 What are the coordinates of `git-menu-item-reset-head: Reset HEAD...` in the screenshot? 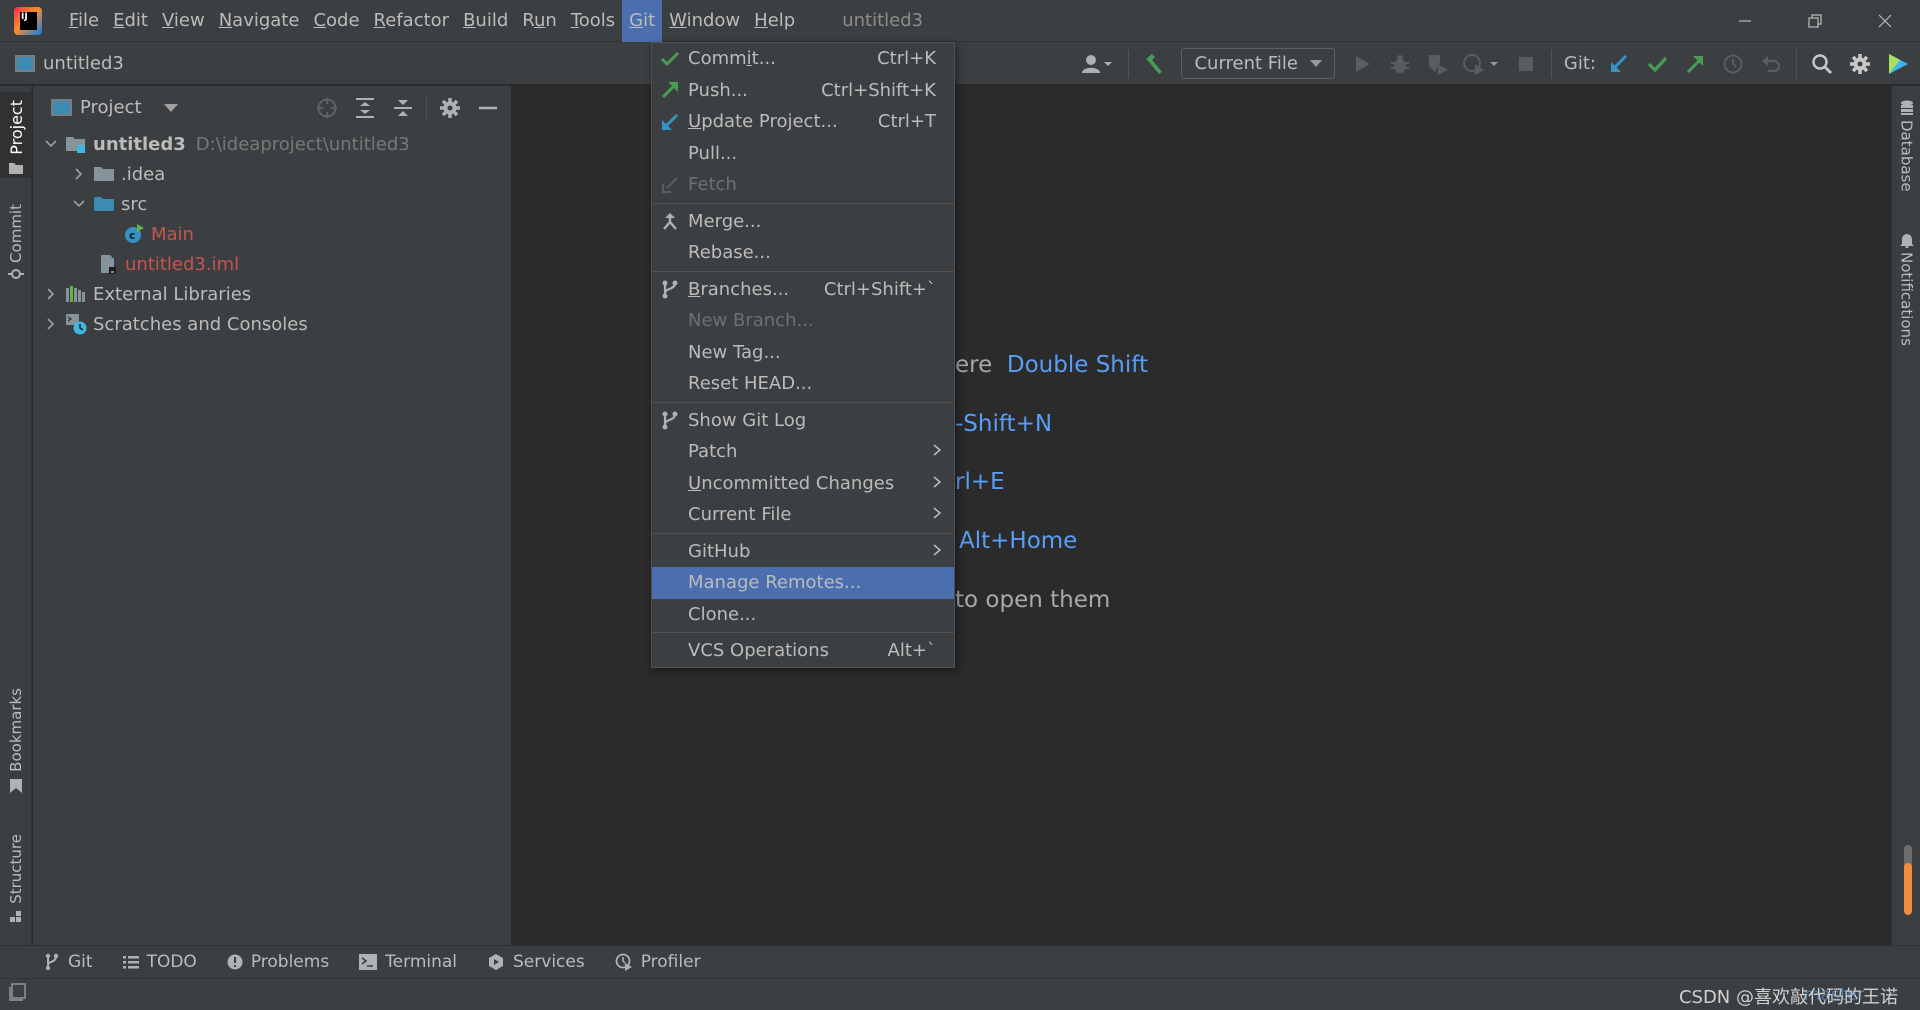 It's located at (803, 384).